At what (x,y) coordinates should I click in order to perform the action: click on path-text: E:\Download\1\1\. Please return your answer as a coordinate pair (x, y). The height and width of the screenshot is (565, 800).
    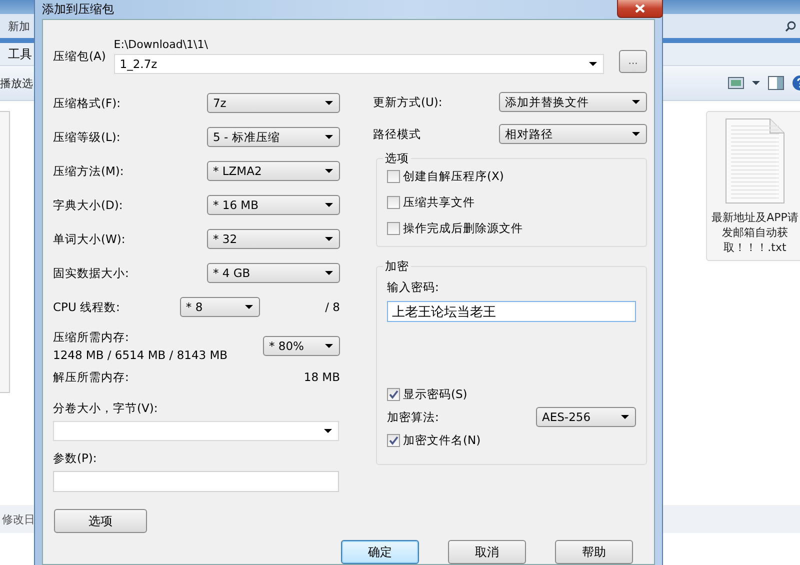
    Looking at the image, I should click on (161, 44).